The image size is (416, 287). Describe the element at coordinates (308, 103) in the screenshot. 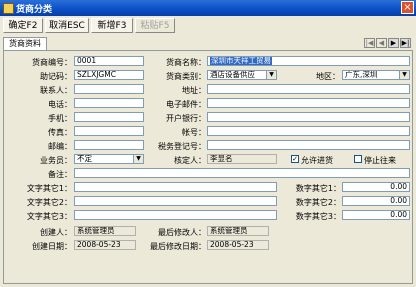

I see `email-field` at that location.